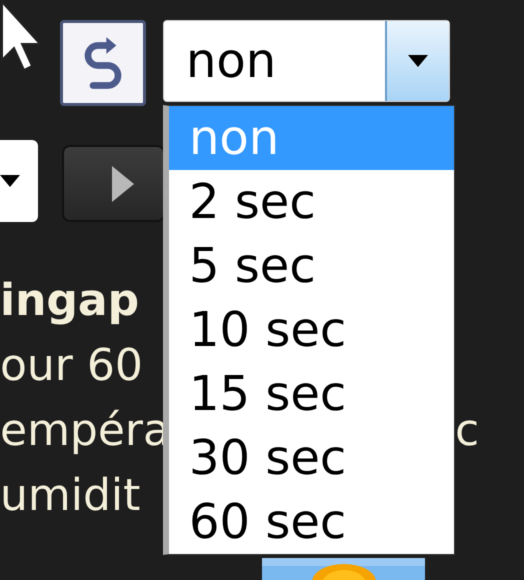 The image size is (524, 580). I want to click on dropdown-option: 15 sec, so click(311, 394).